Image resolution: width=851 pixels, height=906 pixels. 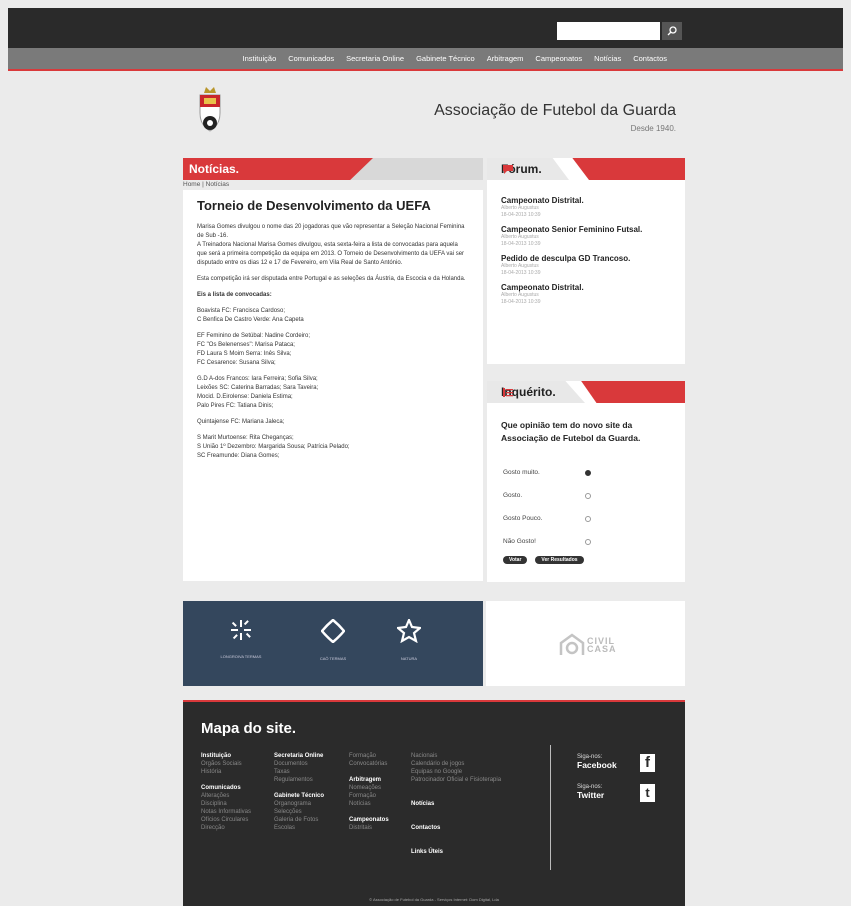 I want to click on nav-gabinete-tecnico: Gabinete Técnico, so click(x=445, y=58).